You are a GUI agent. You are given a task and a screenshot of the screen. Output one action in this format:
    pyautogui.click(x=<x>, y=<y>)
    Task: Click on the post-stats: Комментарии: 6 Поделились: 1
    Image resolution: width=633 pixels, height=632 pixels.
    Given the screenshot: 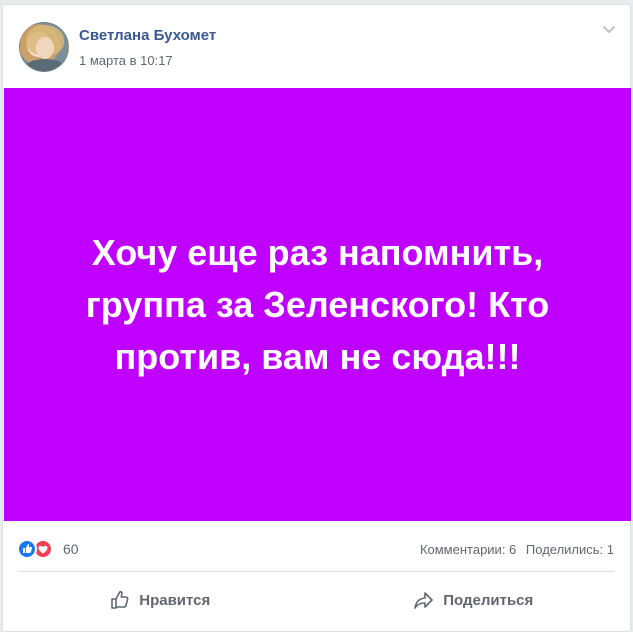 What is the action you would take?
    pyautogui.click(x=517, y=549)
    